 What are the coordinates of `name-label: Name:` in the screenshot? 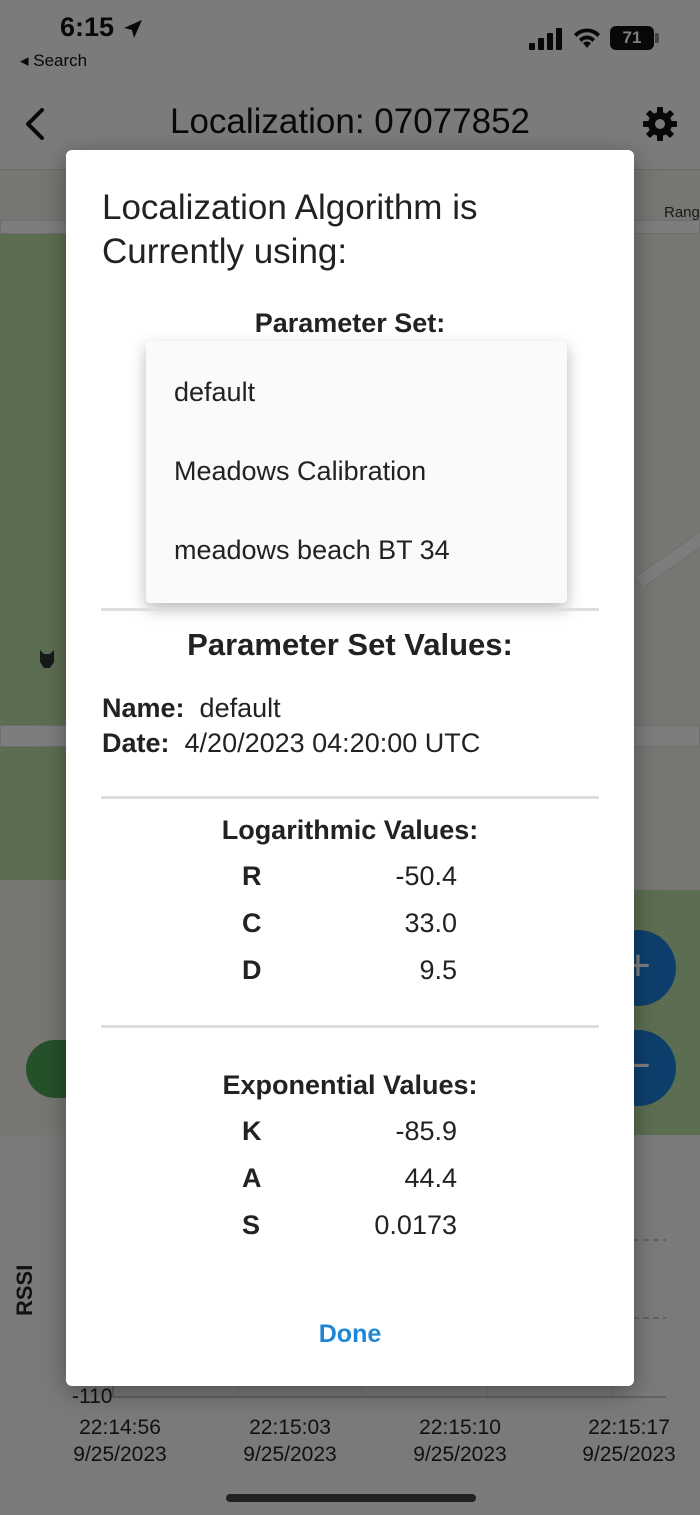 It's located at (143, 708).